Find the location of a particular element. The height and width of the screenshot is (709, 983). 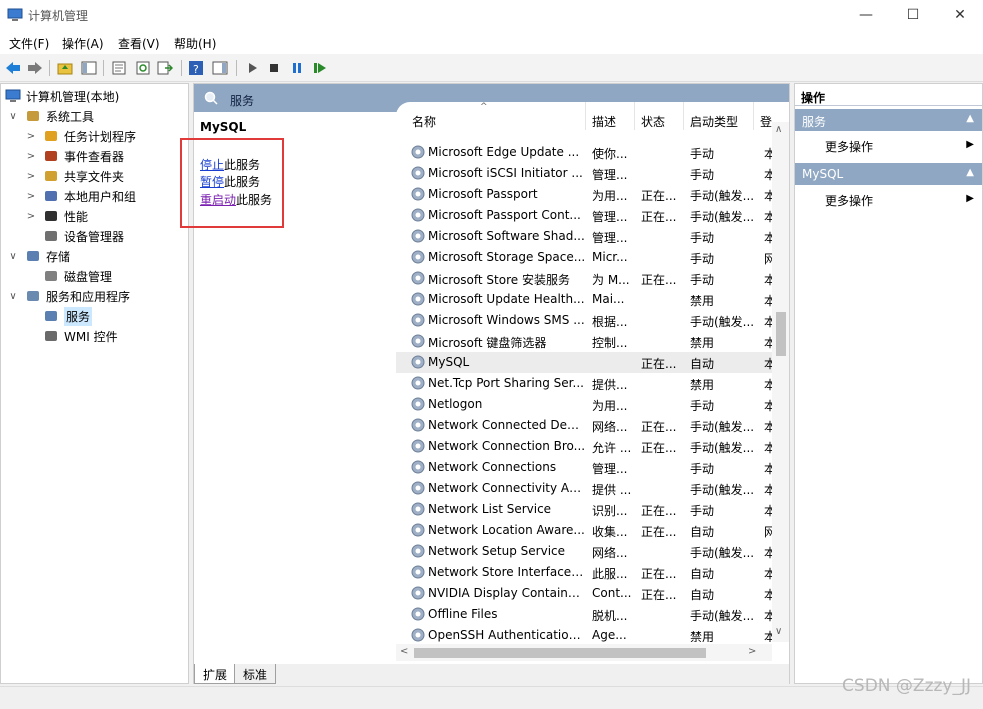

service-row: MySQL 正在... 自动 本 is located at coordinates (584, 362).